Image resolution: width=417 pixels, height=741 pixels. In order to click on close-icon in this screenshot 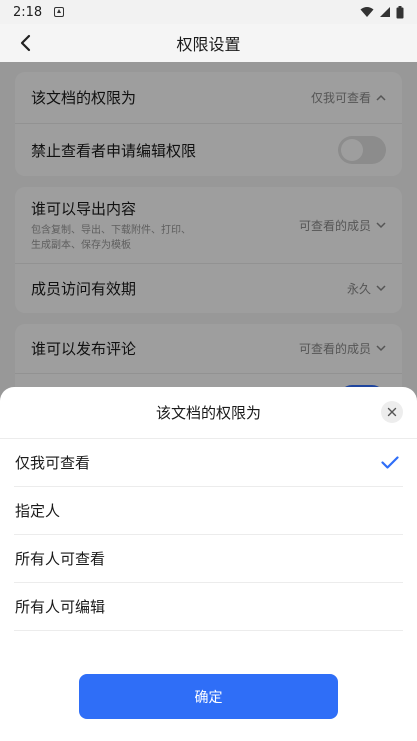, I will do `click(392, 412)`.